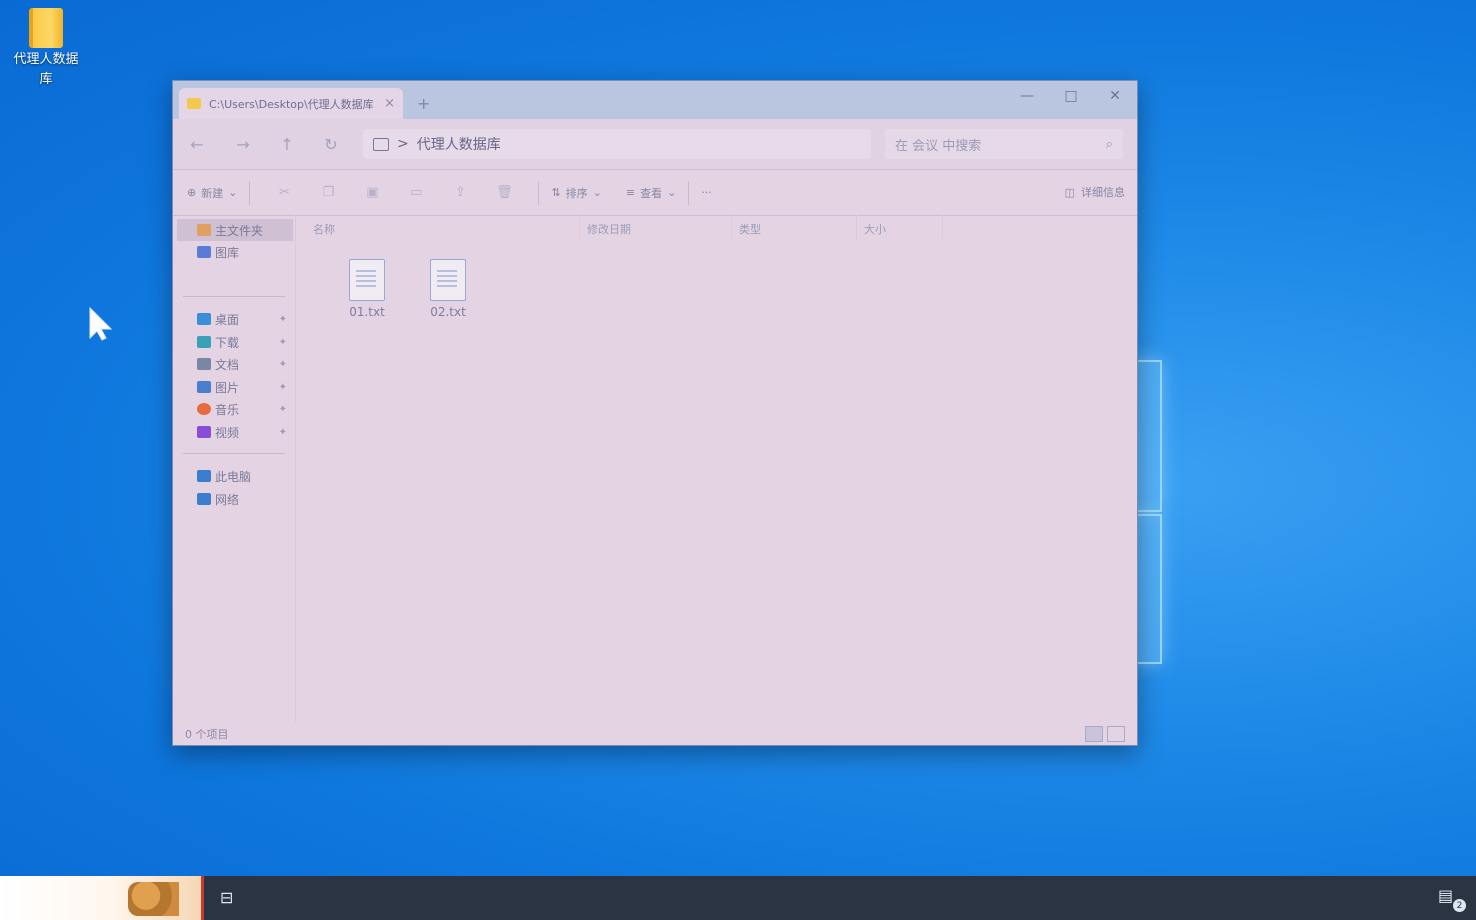 This screenshot has width=1476, height=920. Describe the element at coordinates (239, 230) in the screenshot. I see `sidebar-item-label: 主文件夹` at that location.